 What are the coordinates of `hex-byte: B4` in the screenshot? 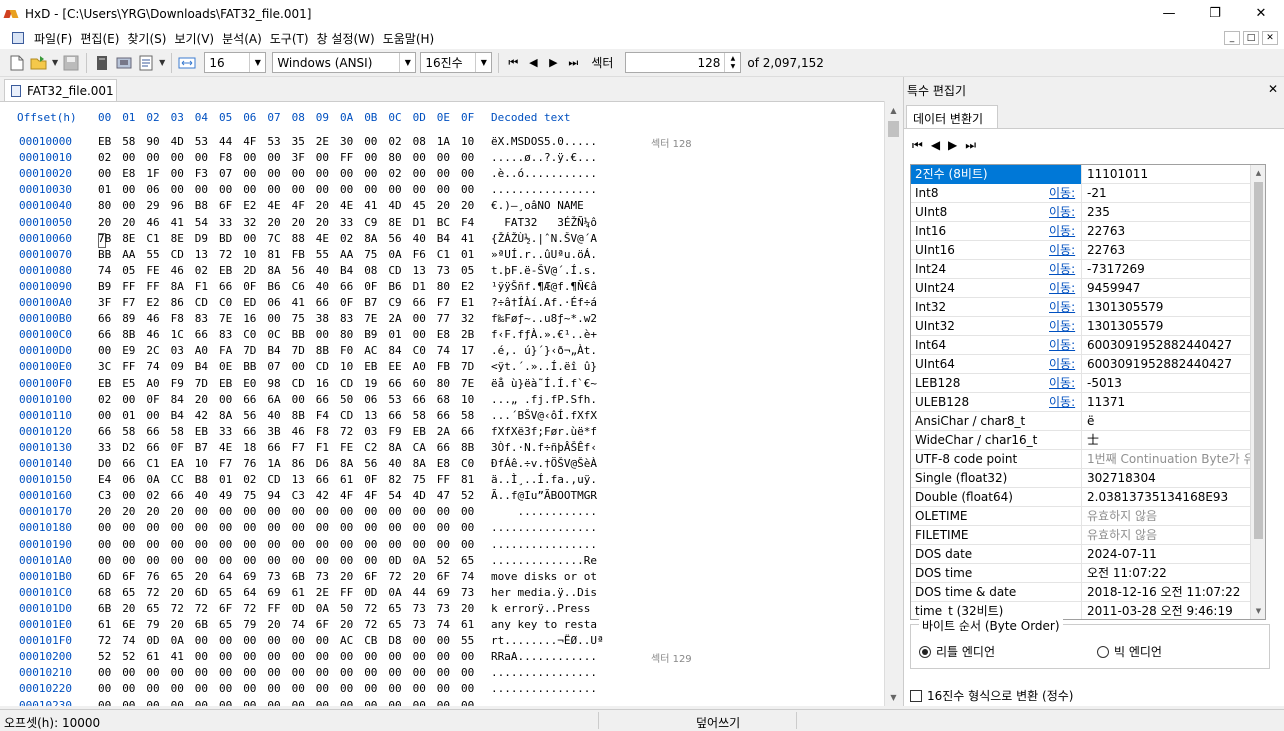 It's located at (177, 415).